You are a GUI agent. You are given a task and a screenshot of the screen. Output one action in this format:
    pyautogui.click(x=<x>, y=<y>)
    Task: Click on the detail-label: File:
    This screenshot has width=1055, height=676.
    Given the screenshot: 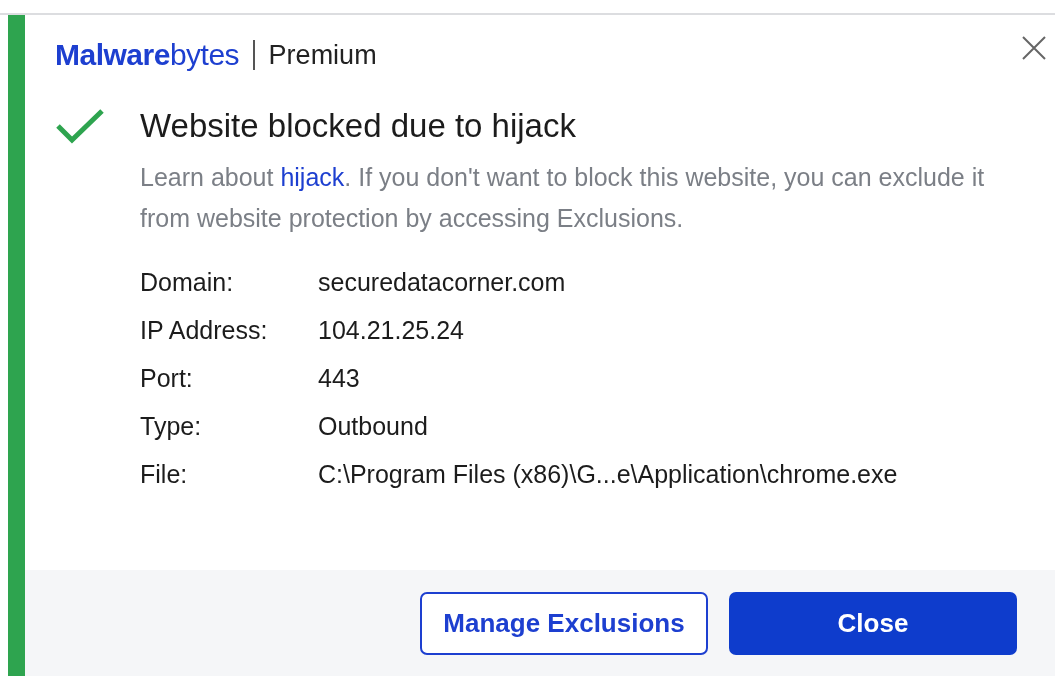 What is the action you would take?
    pyautogui.click(x=164, y=474)
    